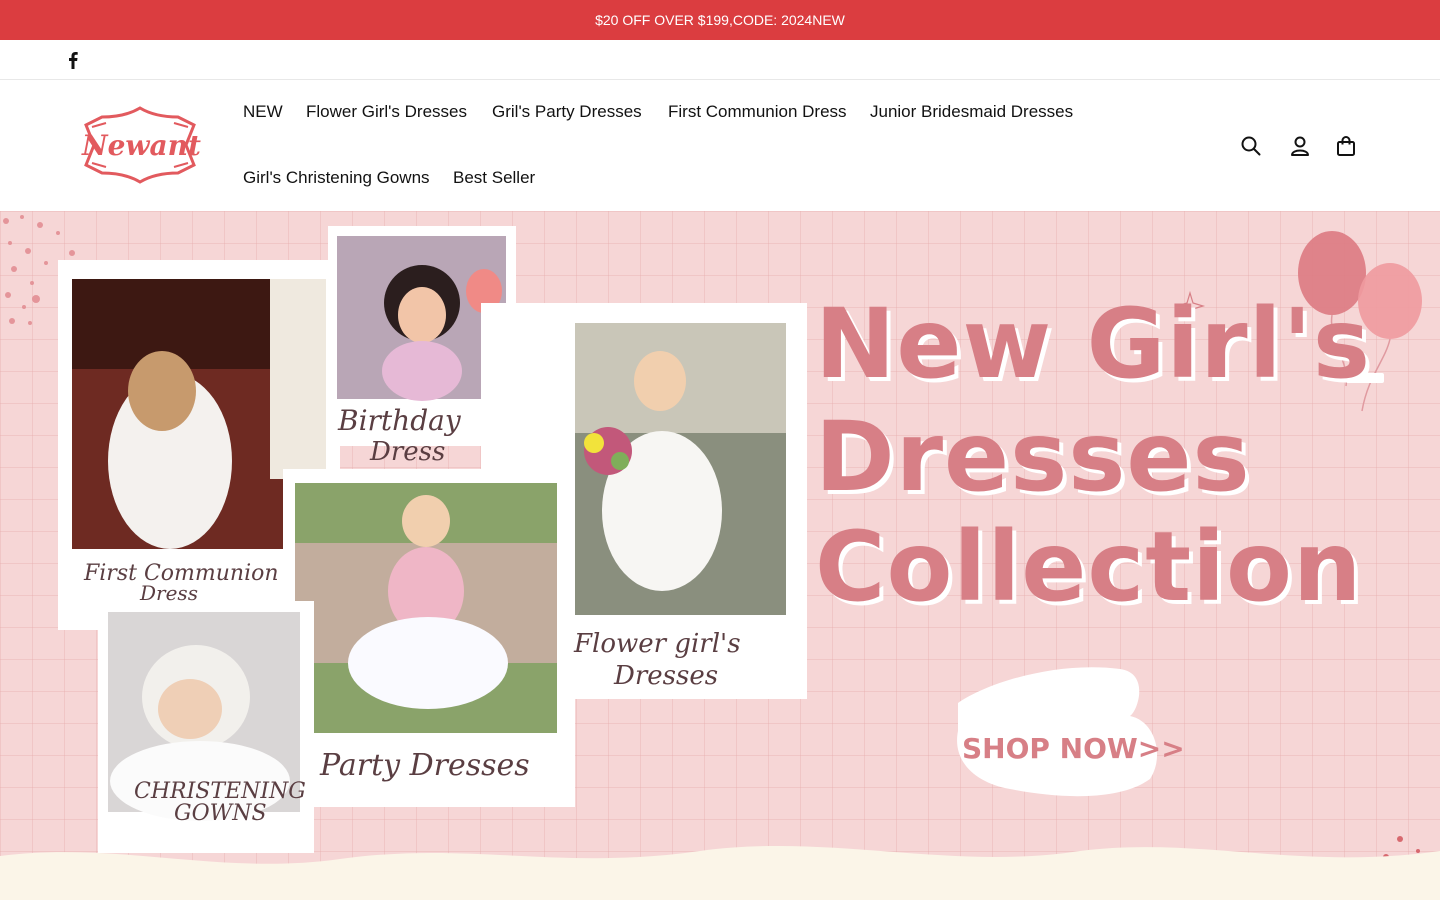  Describe the element at coordinates (1300, 146) in the screenshot. I see `account-icon` at that location.